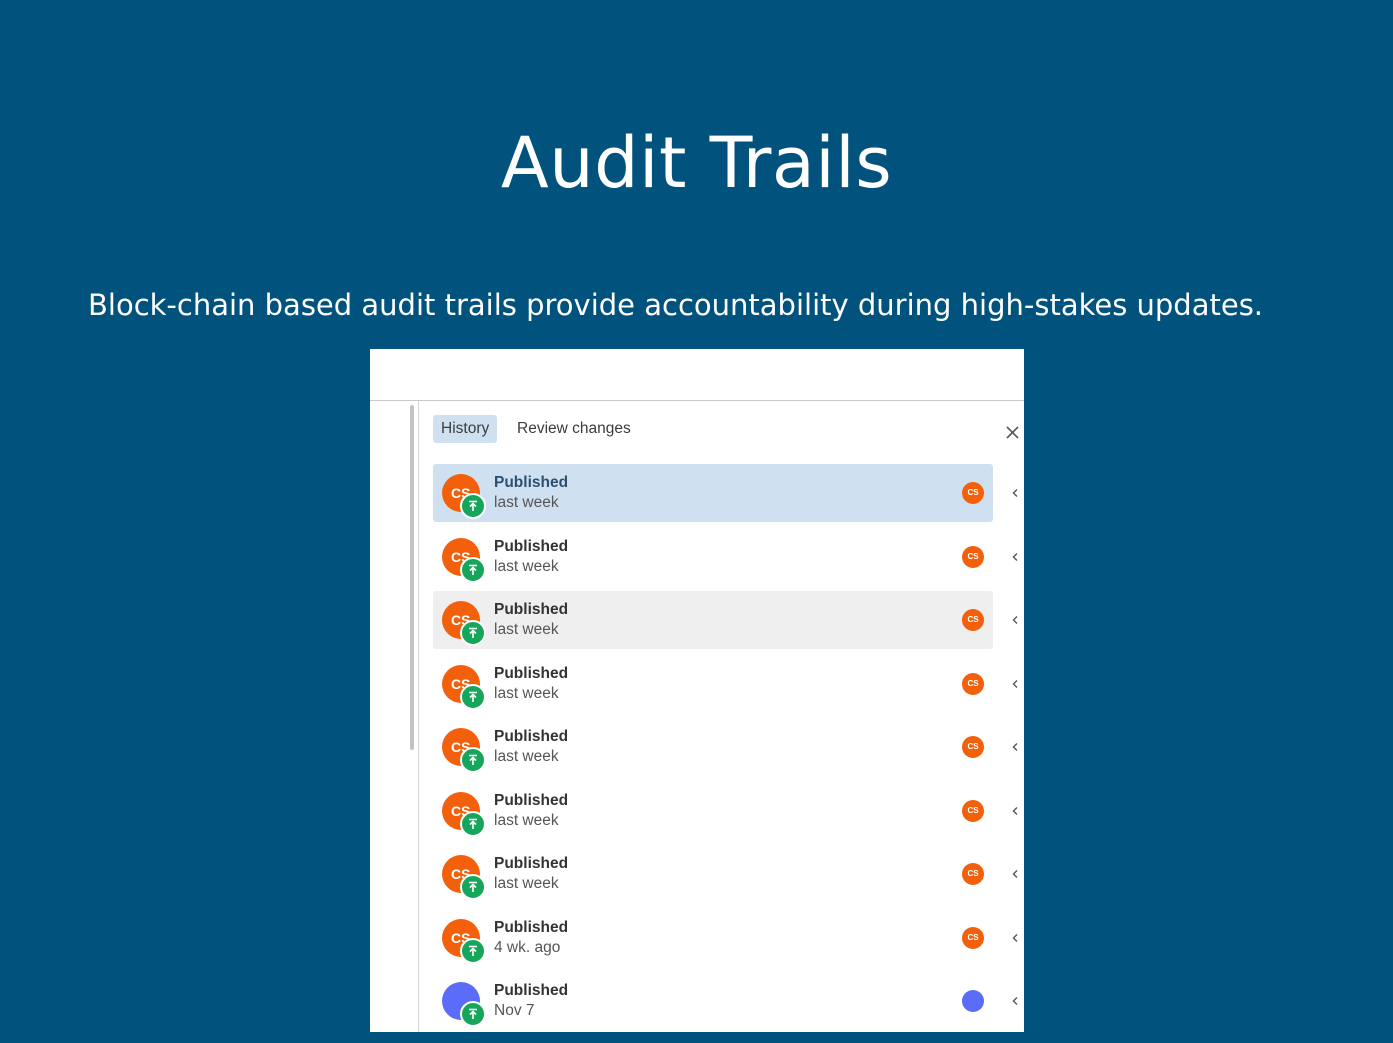 The width and height of the screenshot is (1393, 1043). I want to click on scrollbar, so click(412, 577).